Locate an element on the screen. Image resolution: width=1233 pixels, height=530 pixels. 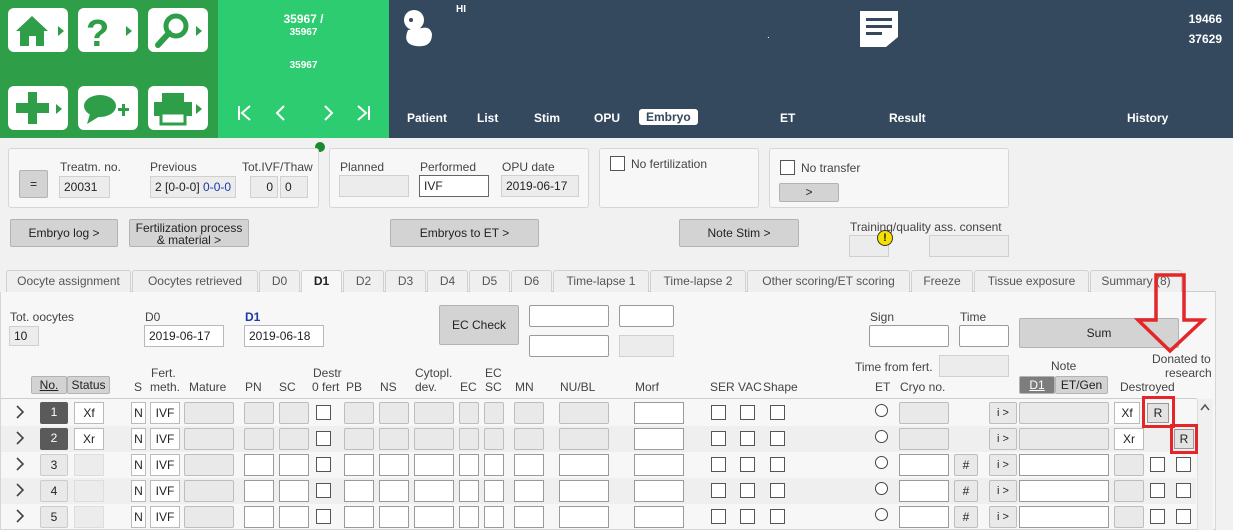
next-record-button is located at coordinates (329, 114).